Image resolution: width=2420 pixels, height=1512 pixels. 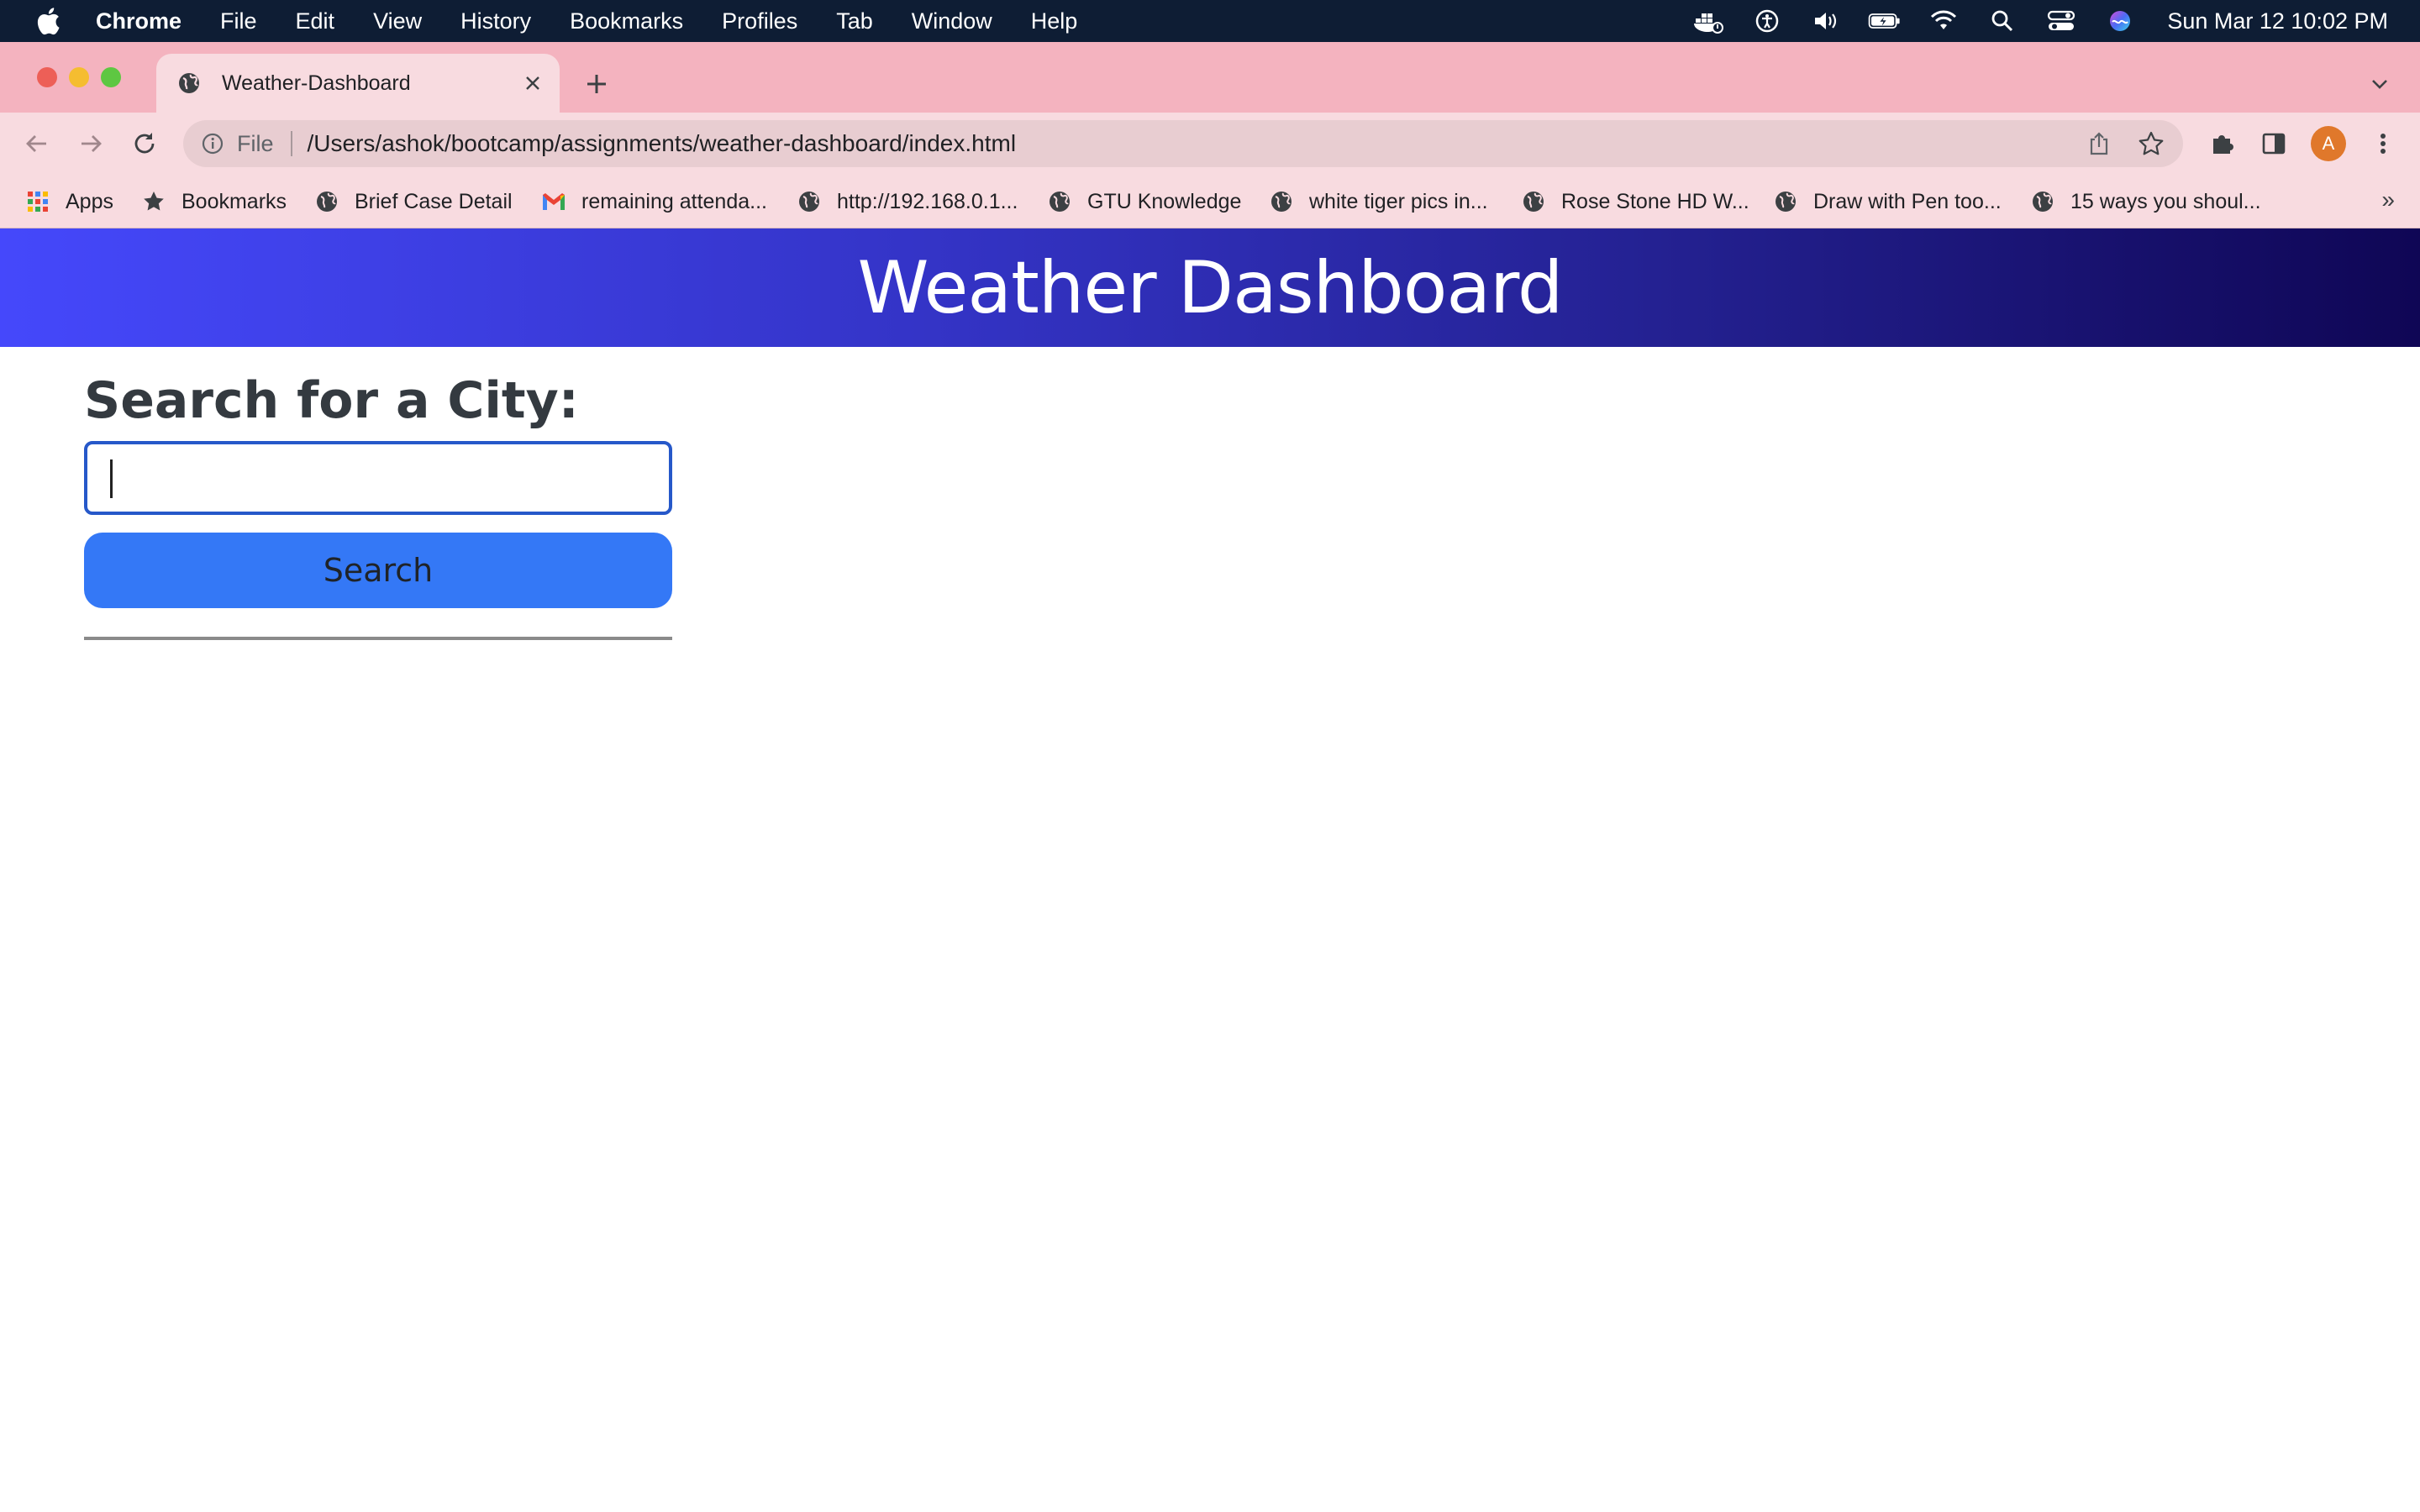 I want to click on profile-avatar: A, so click(x=2329, y=143).